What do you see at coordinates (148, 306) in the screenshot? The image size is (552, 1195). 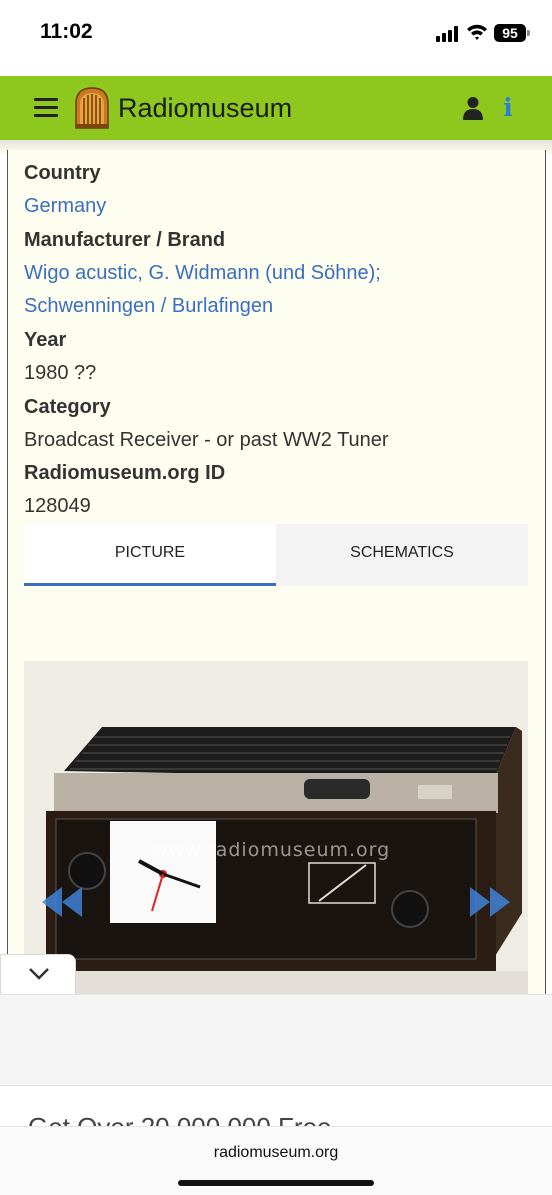 I see `manufacturer-location-link: Schwenningen / Burlafingen` at bounding box center [148, 306].